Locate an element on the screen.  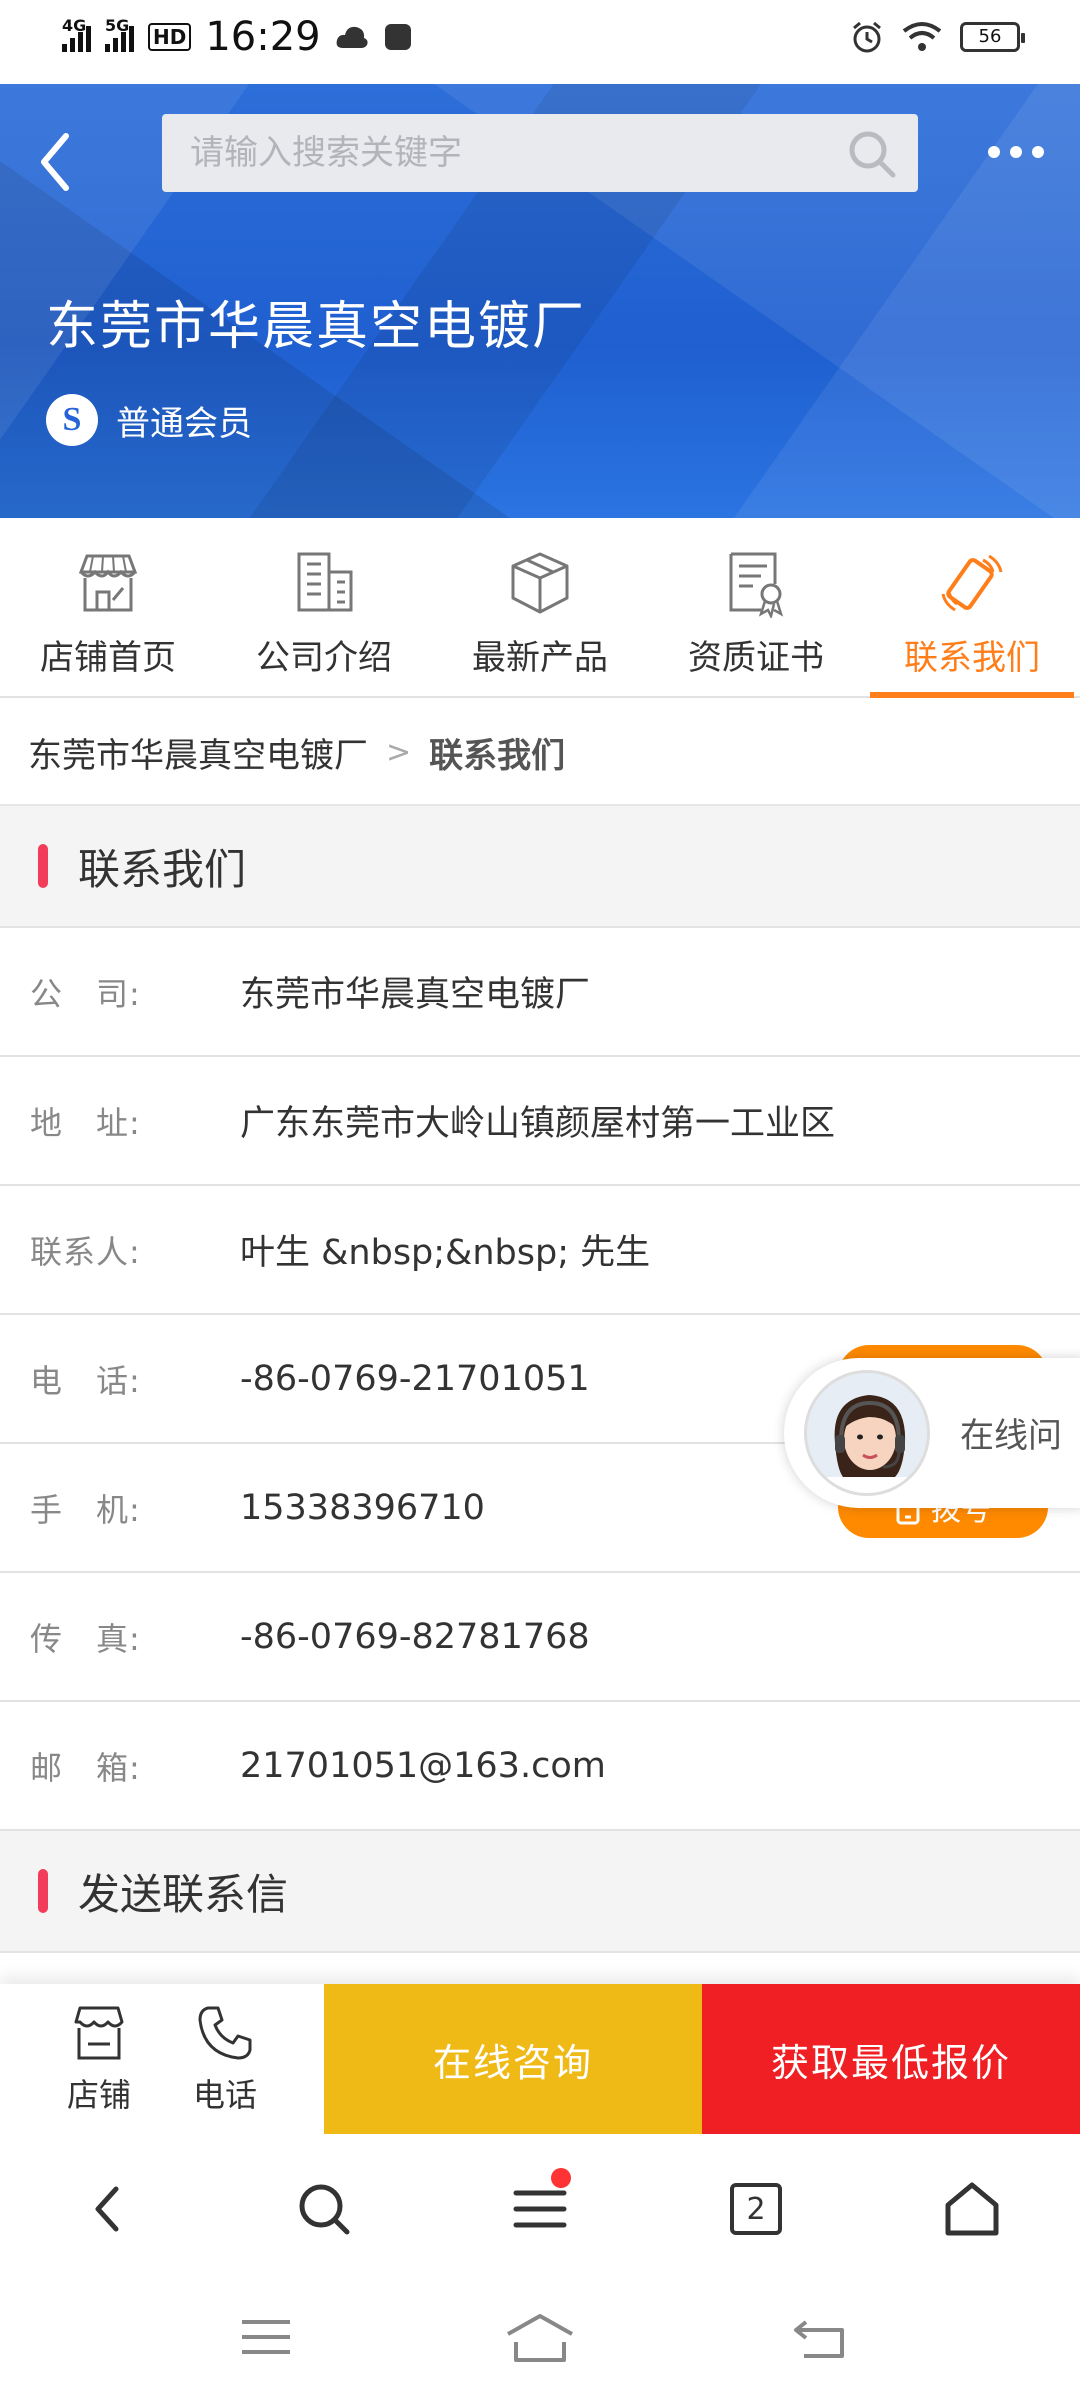
bottom-action-bar: 店铺 电话 在线咨询 获取最低报价 is located at coordinates (540, 2059).